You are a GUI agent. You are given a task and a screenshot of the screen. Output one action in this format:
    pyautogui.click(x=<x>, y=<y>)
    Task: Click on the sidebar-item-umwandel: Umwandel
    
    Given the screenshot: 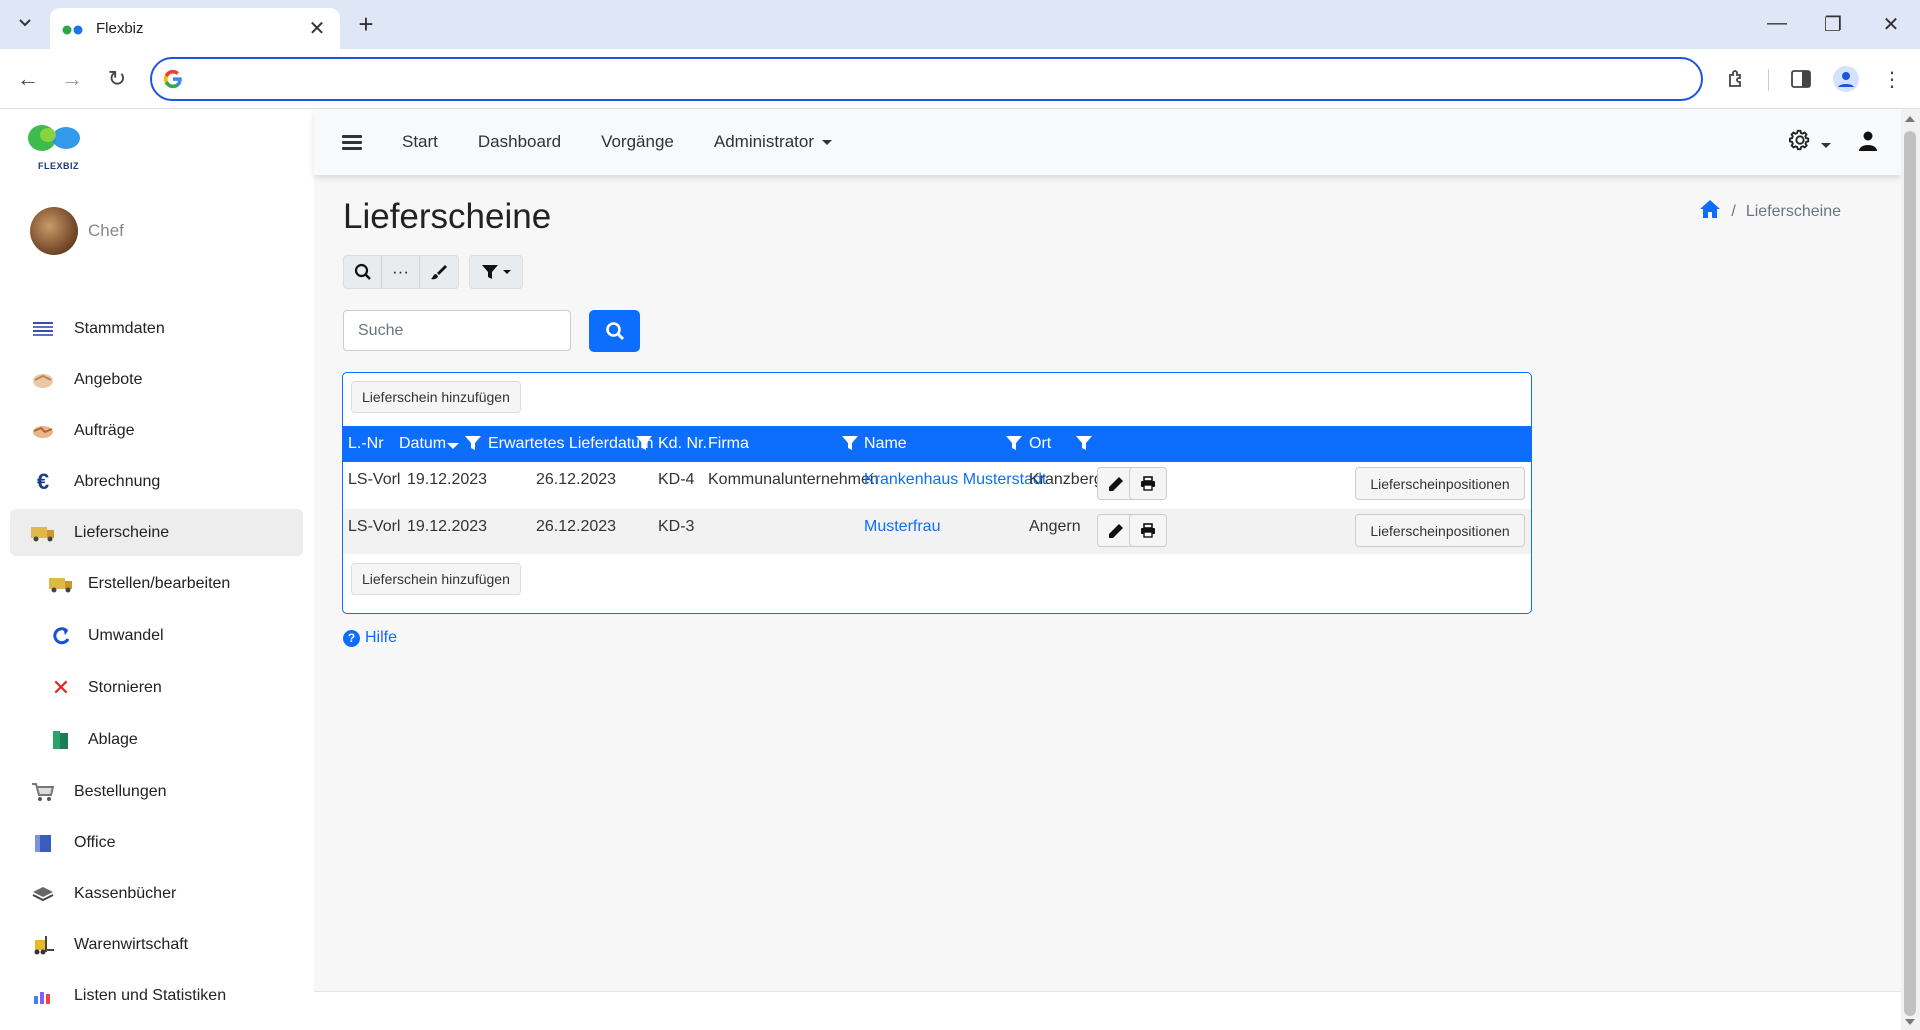 What is the action you would take?
    pyautogui.click(x=156, y=636)
    